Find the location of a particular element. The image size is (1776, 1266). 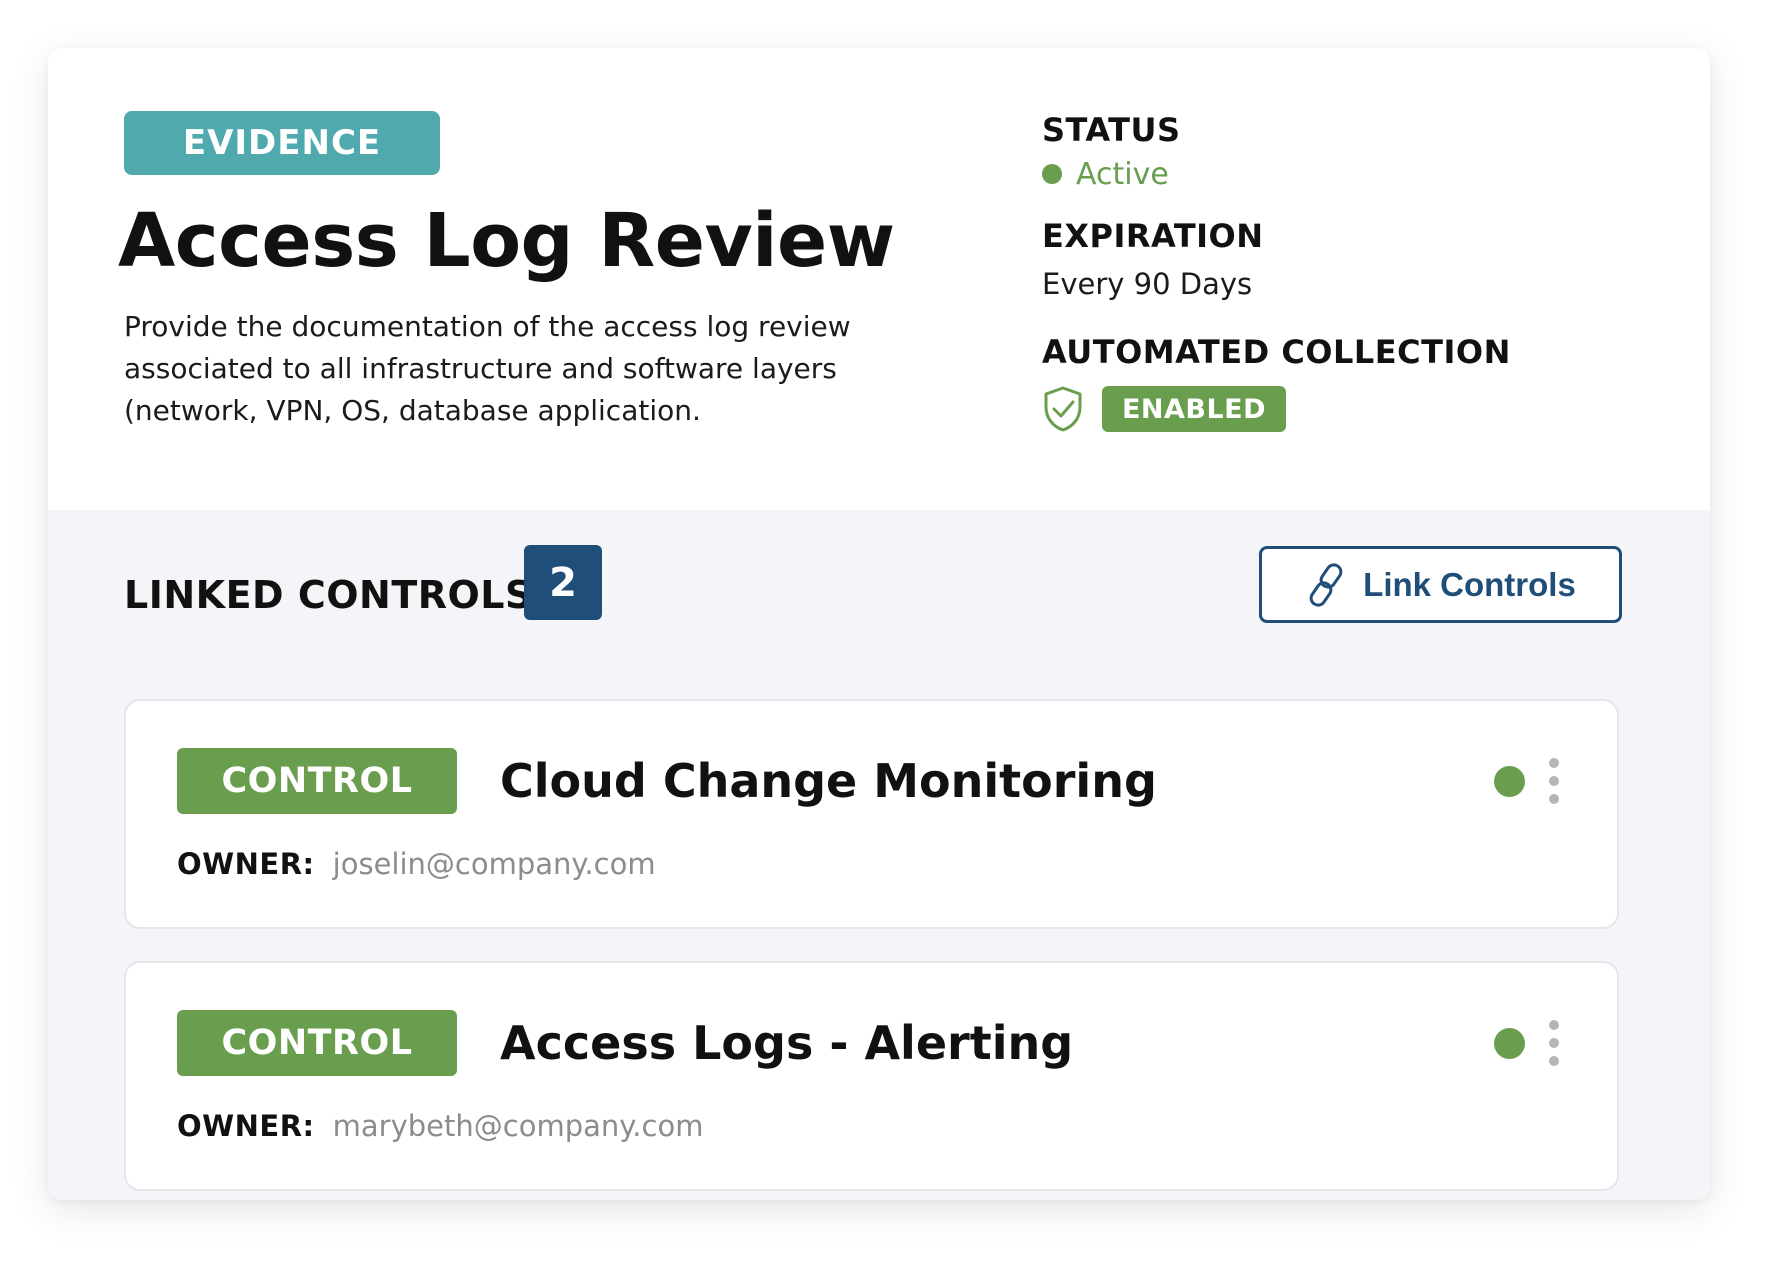

control-title: Access Logs - Alerting is located at coordinates (786, 1043).